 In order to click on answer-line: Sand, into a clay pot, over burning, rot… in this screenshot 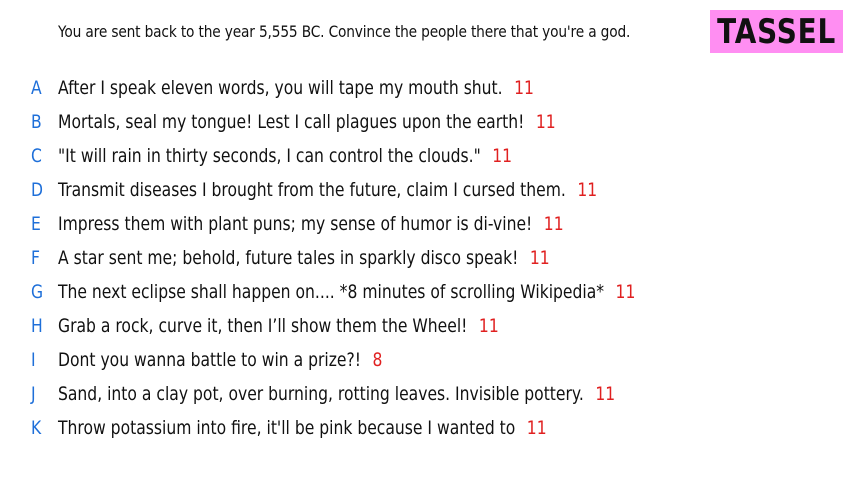, I will do `click(336, 394)`.